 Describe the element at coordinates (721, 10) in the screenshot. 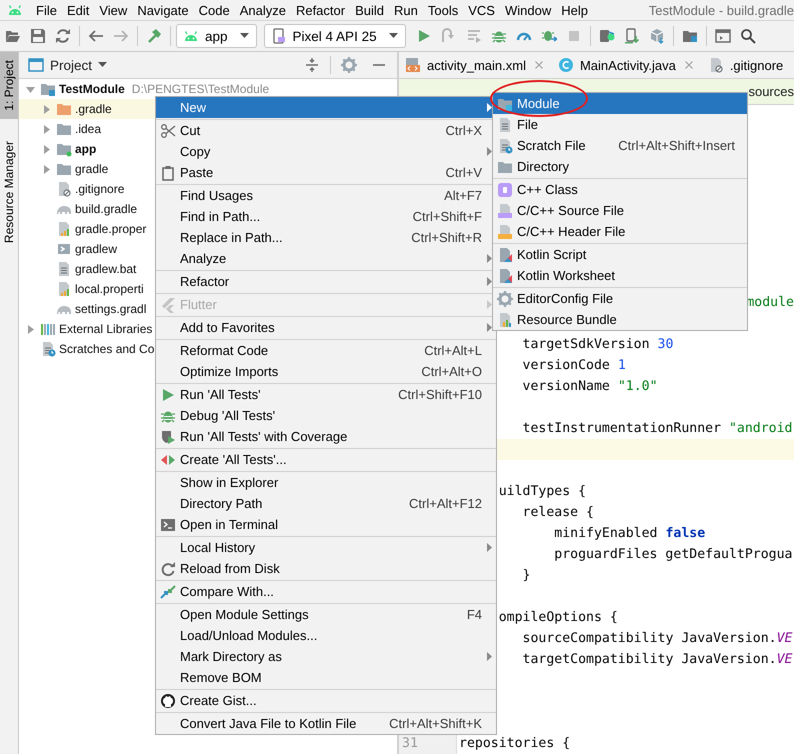

I see `window-title: TestModule - build.gradle` at that location.